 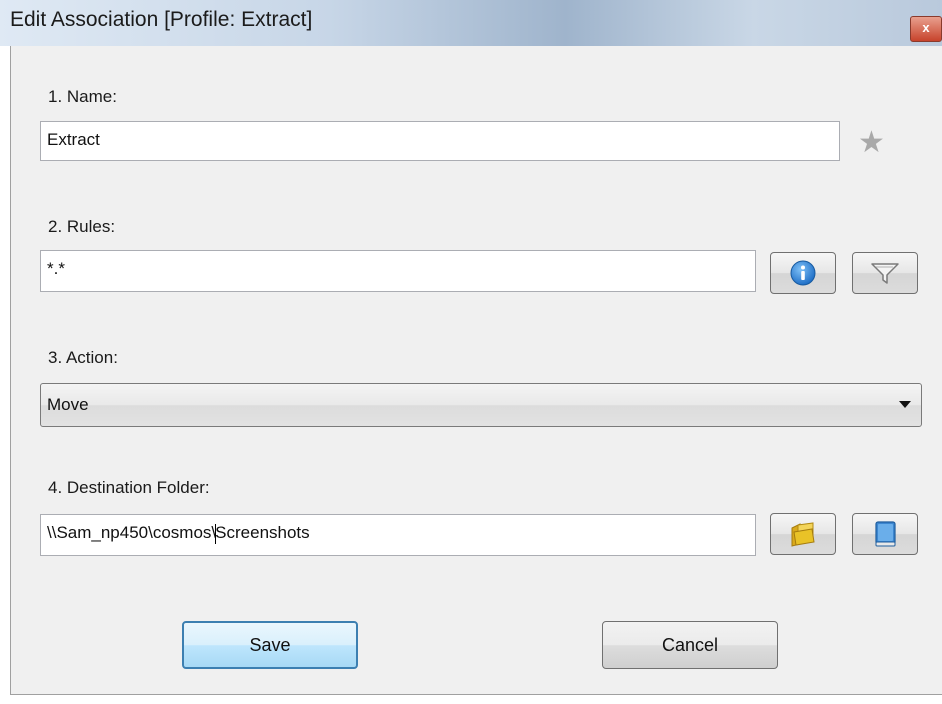 I want to click on filter-icon, so click(x=885, y=273).